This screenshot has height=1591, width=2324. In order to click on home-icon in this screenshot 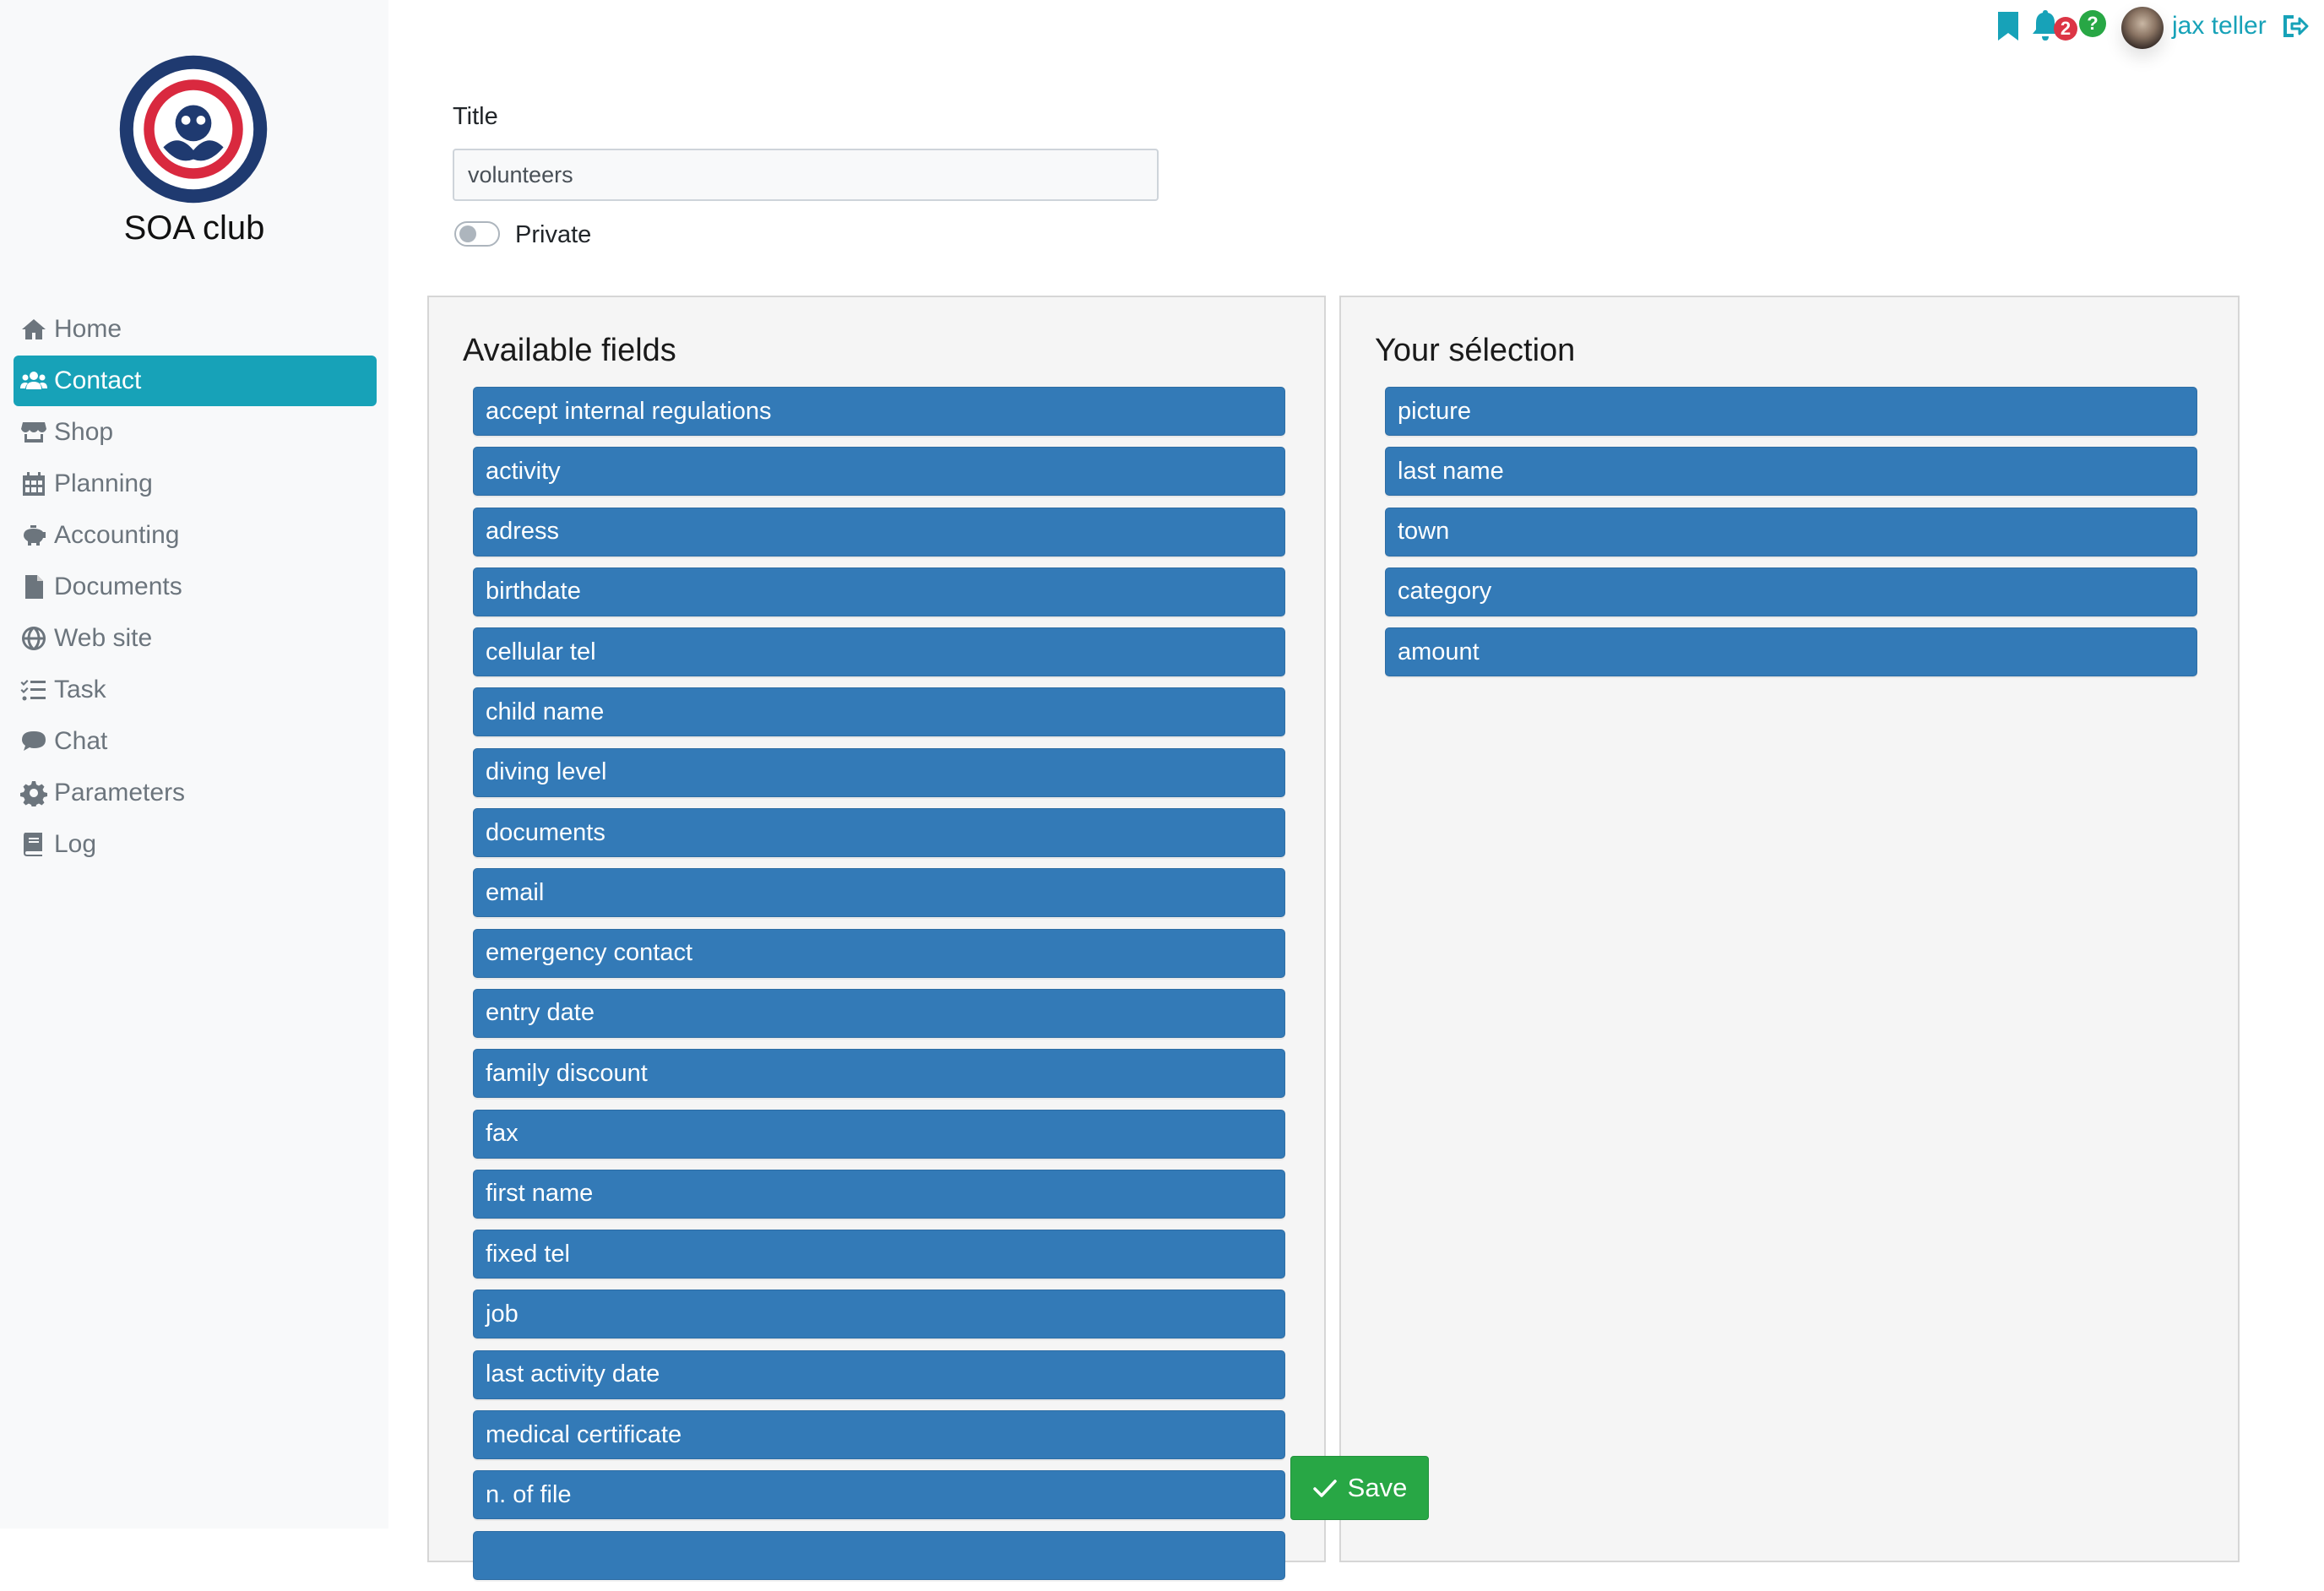, I will do `click(37, 329)`.